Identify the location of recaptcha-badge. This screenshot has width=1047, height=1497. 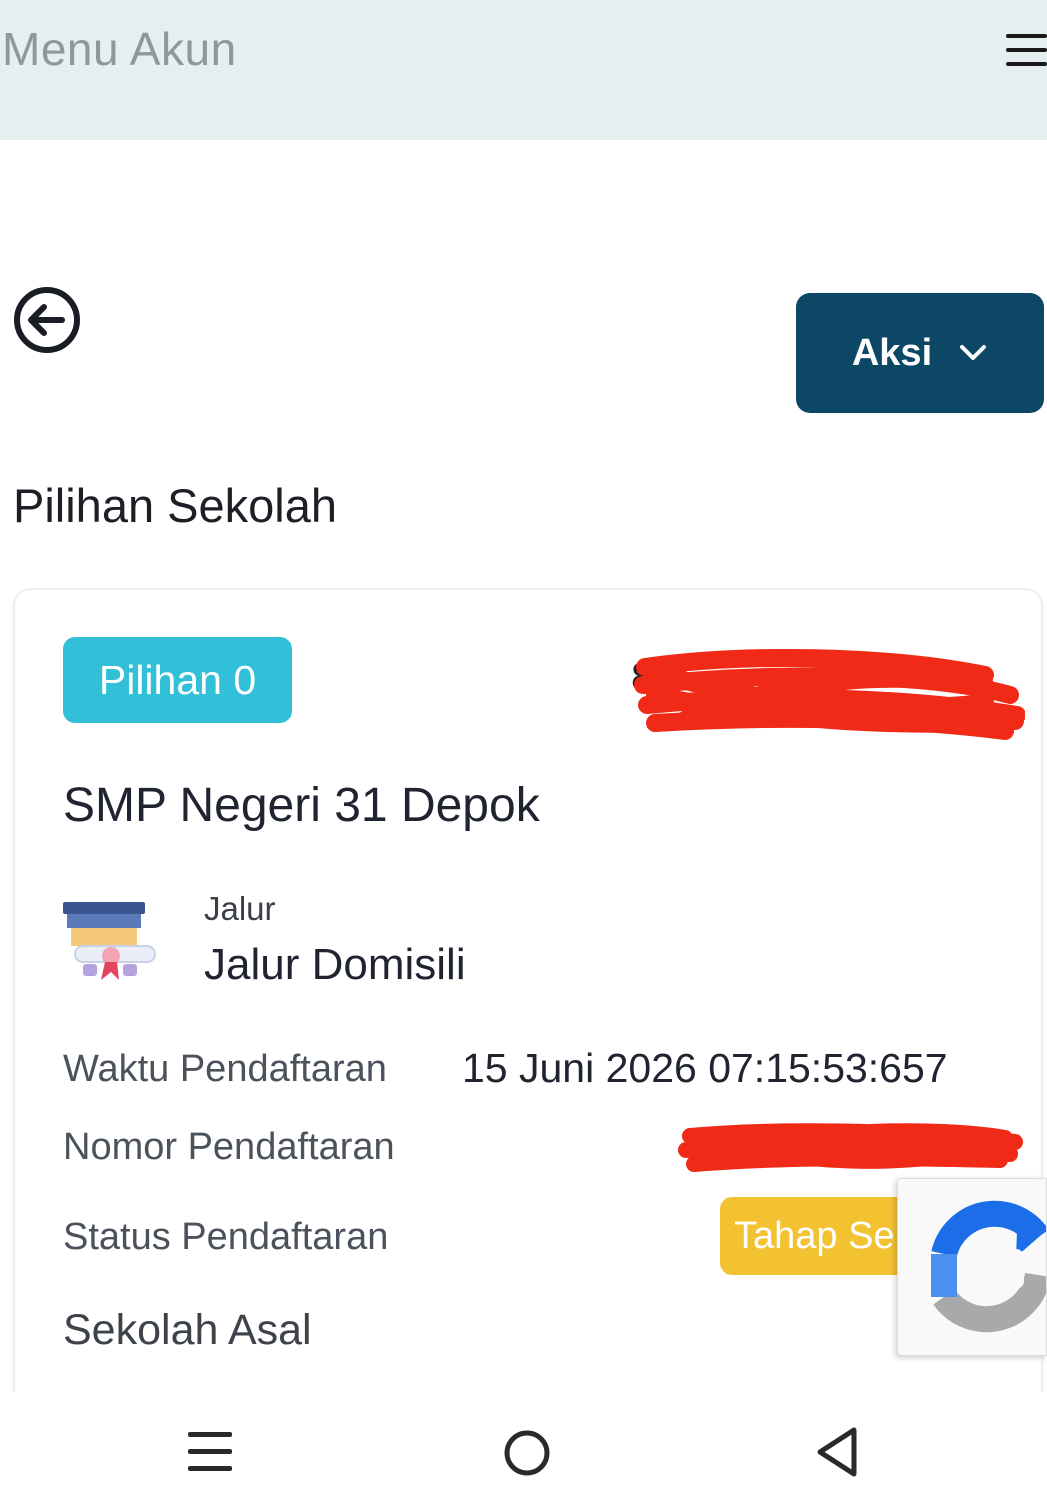
(972, 1267).